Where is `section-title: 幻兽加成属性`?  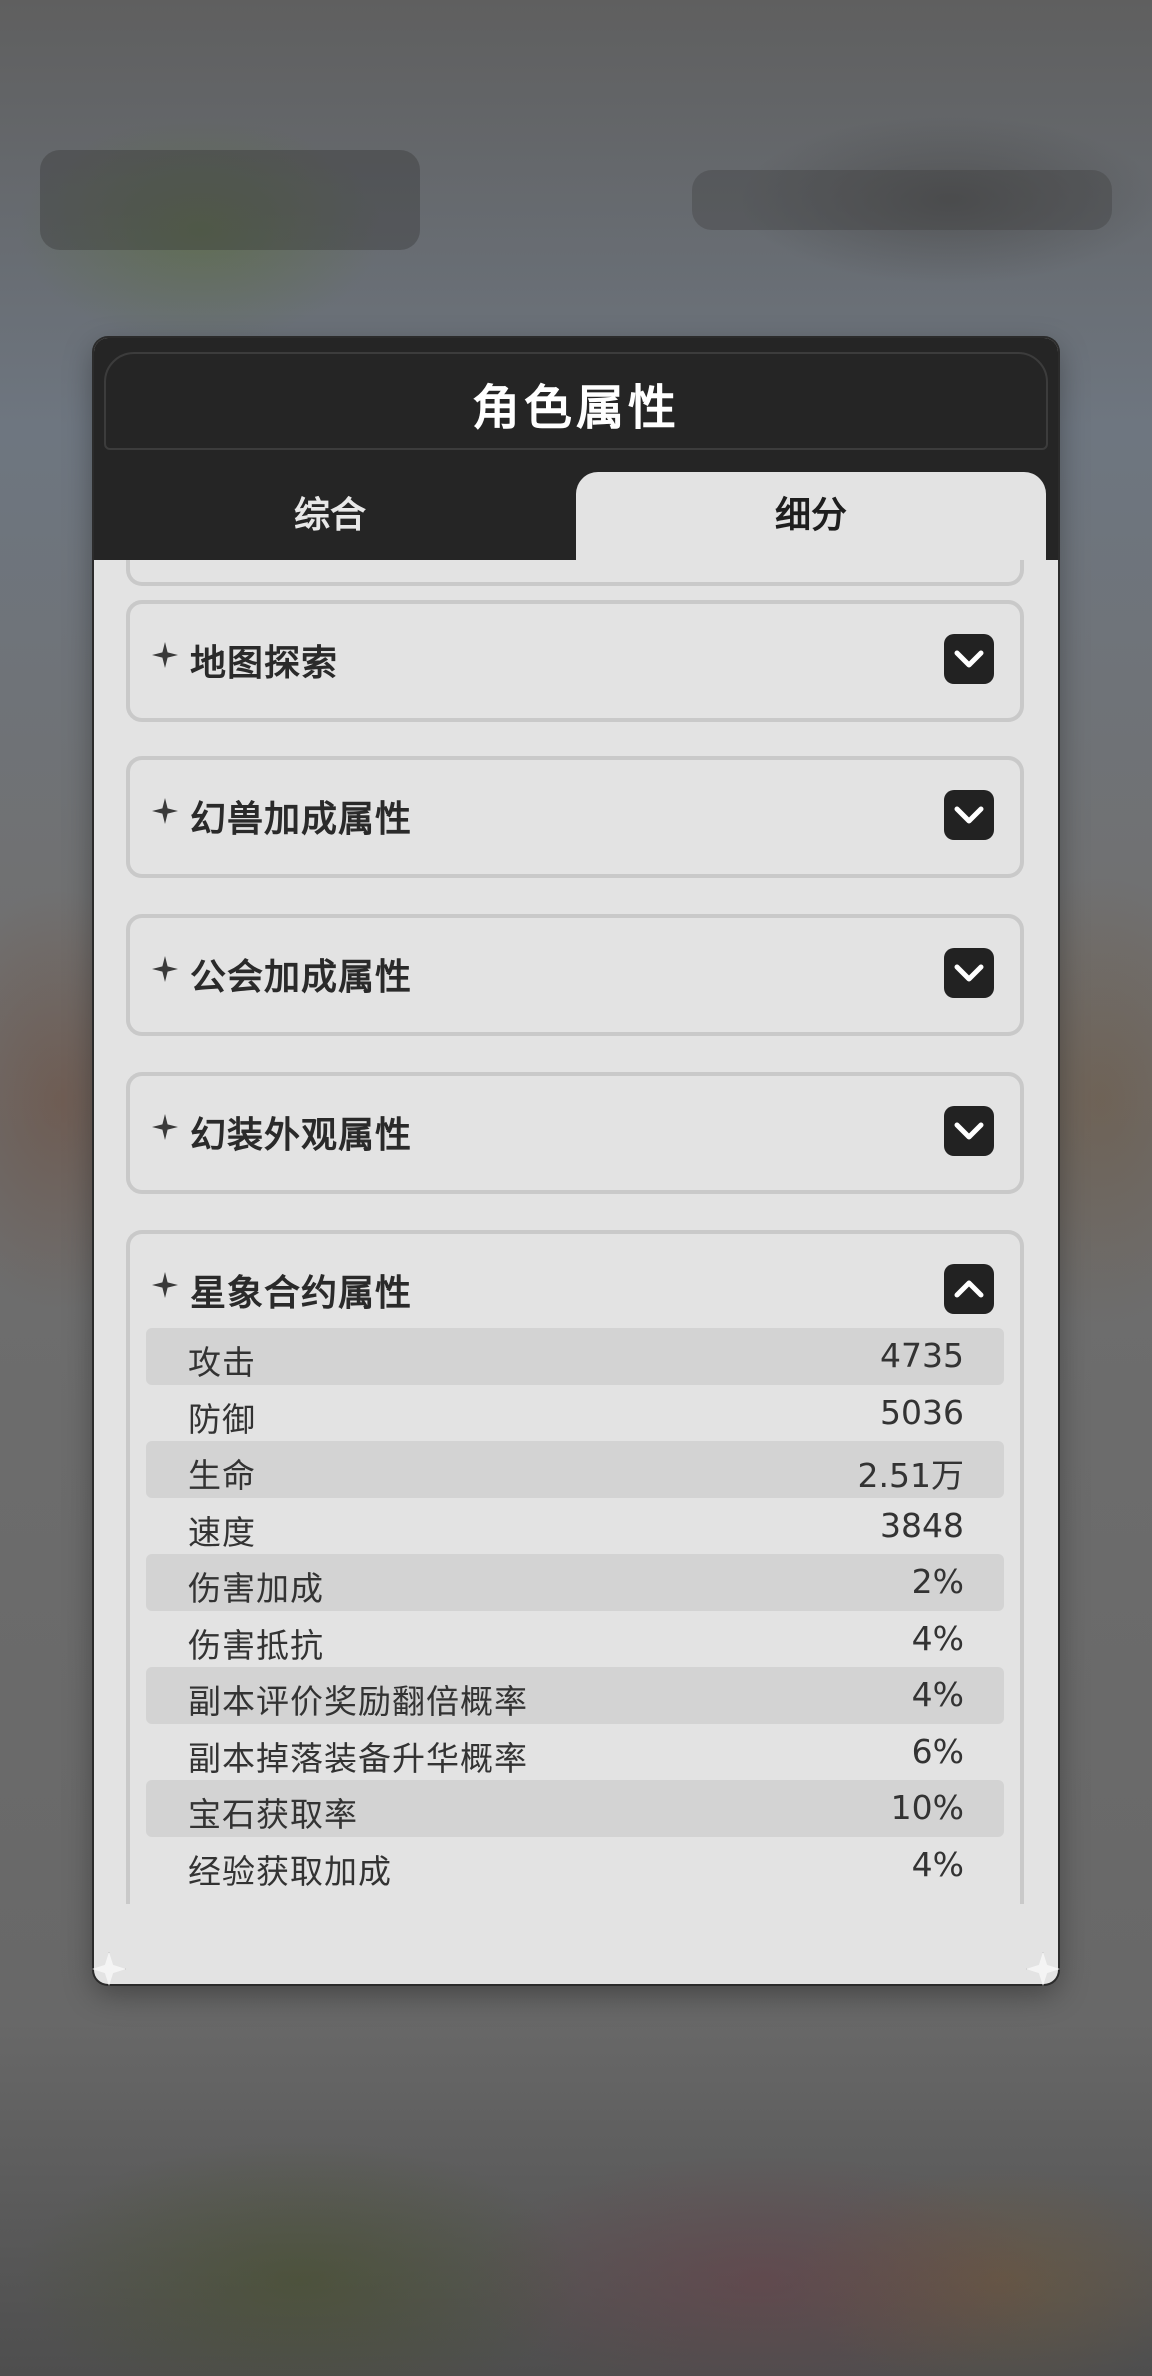
section-title: 幻兽加成属性 is located at coordinates (301, 819).